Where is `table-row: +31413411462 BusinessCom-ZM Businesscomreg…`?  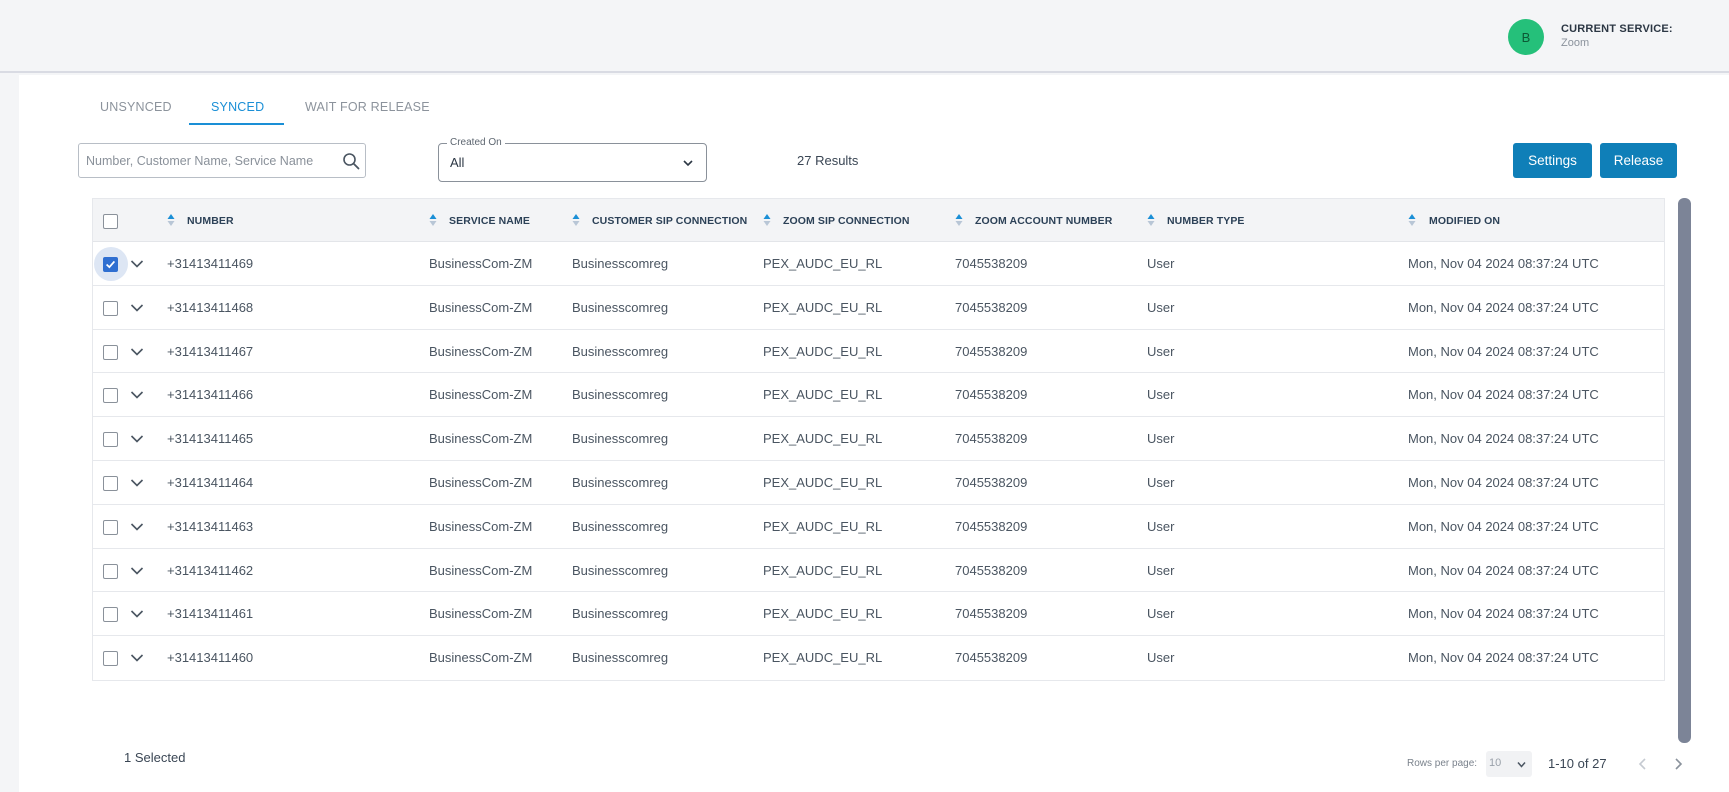
table-row: +31413411462 BusinessCom-ZM Businesscomreg… is located at coordinates (878, 570).